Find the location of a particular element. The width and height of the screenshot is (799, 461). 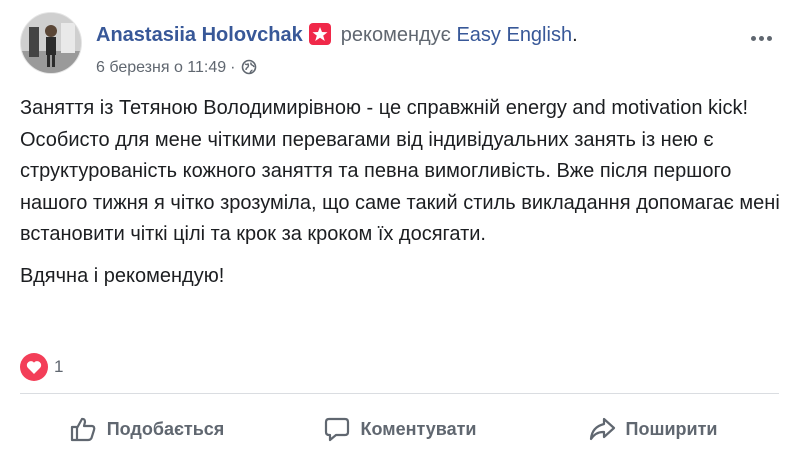

page-name-suffix: . is located at coordinates (575, 35).